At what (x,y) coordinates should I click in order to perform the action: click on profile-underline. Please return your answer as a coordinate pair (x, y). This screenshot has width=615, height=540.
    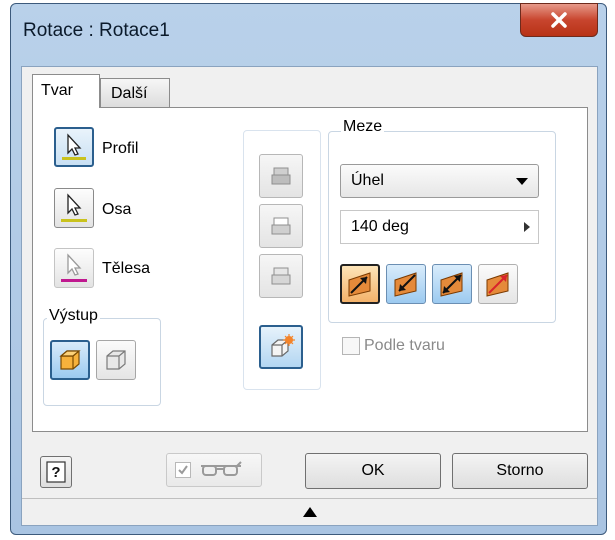
    Looking at the image, I should click on (74, 158).